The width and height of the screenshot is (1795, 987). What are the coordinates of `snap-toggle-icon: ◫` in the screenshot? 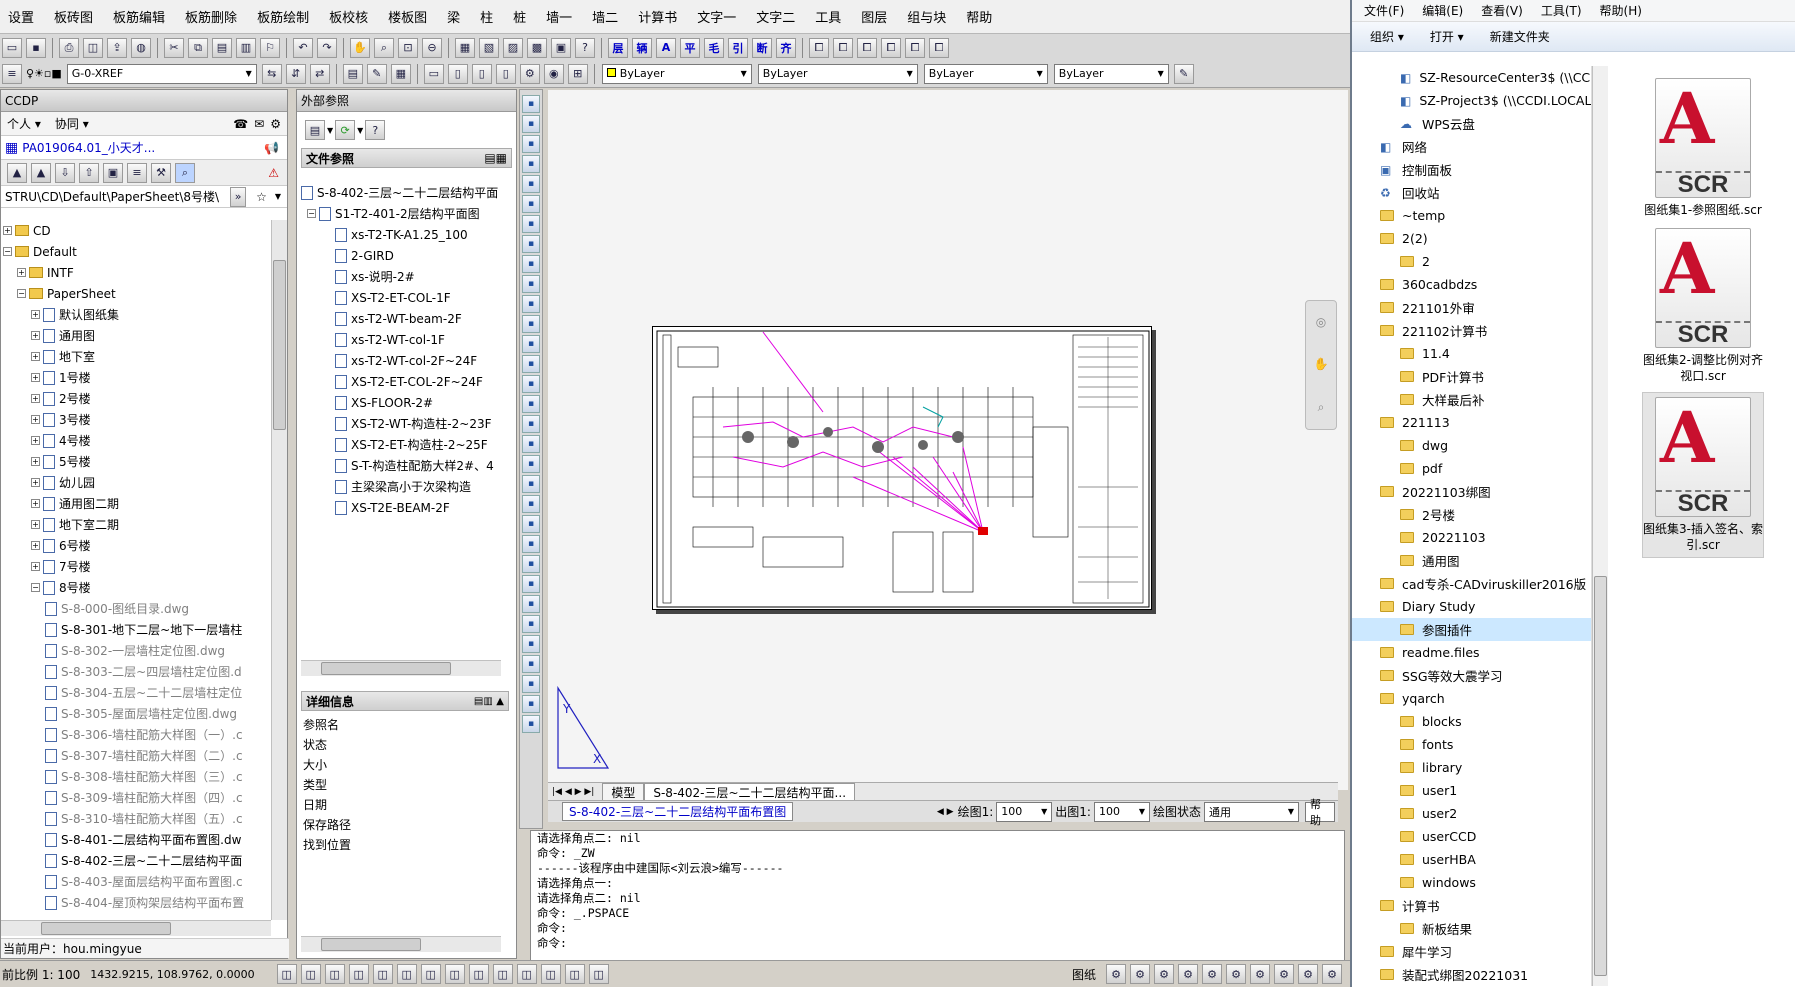 It's located at (286, 974).